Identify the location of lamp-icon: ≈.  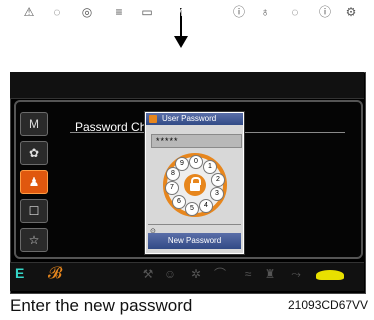
(248, 274).